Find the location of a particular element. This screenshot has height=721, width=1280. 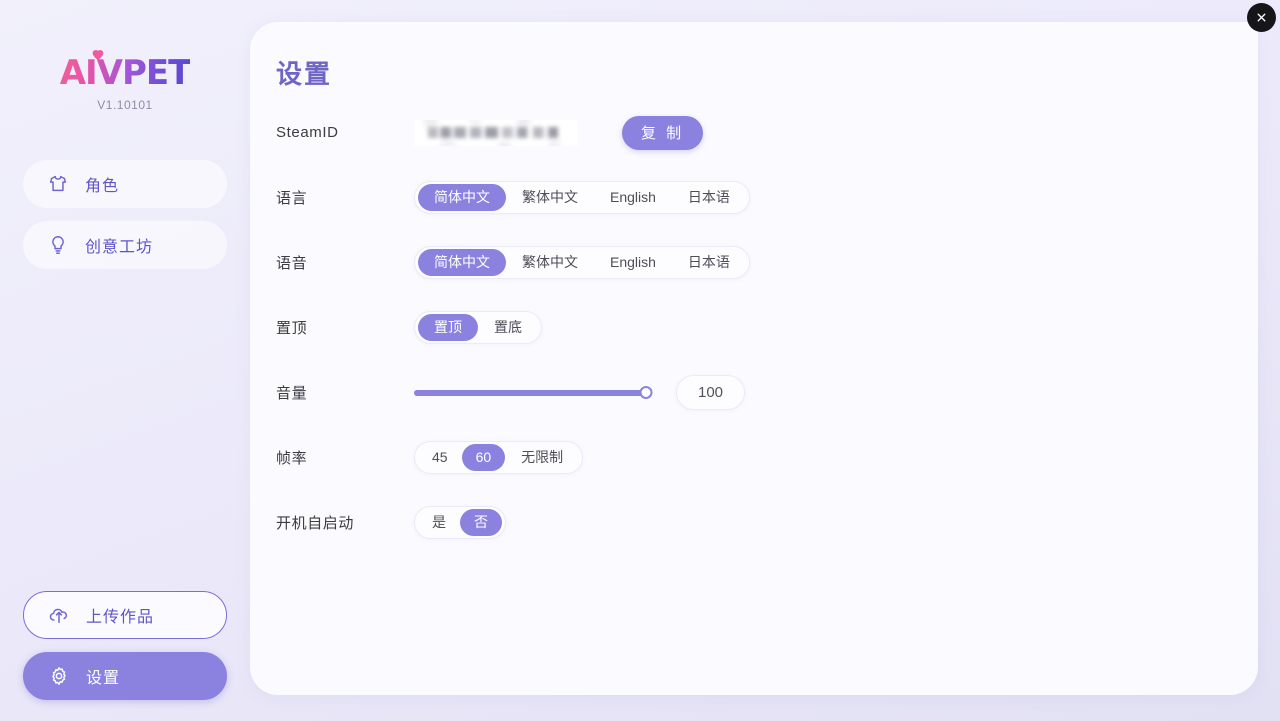

autostart-segmented-control: 是 否 is located at coordinates (460, 522).